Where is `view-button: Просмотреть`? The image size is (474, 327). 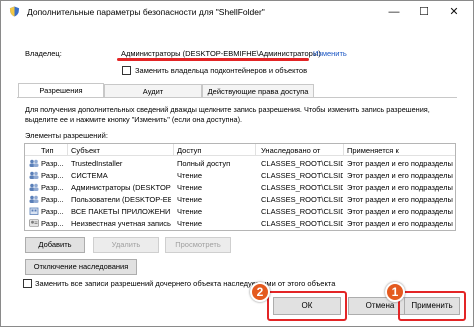 view-button: Просмотреть is located at coordinates (198, 245).